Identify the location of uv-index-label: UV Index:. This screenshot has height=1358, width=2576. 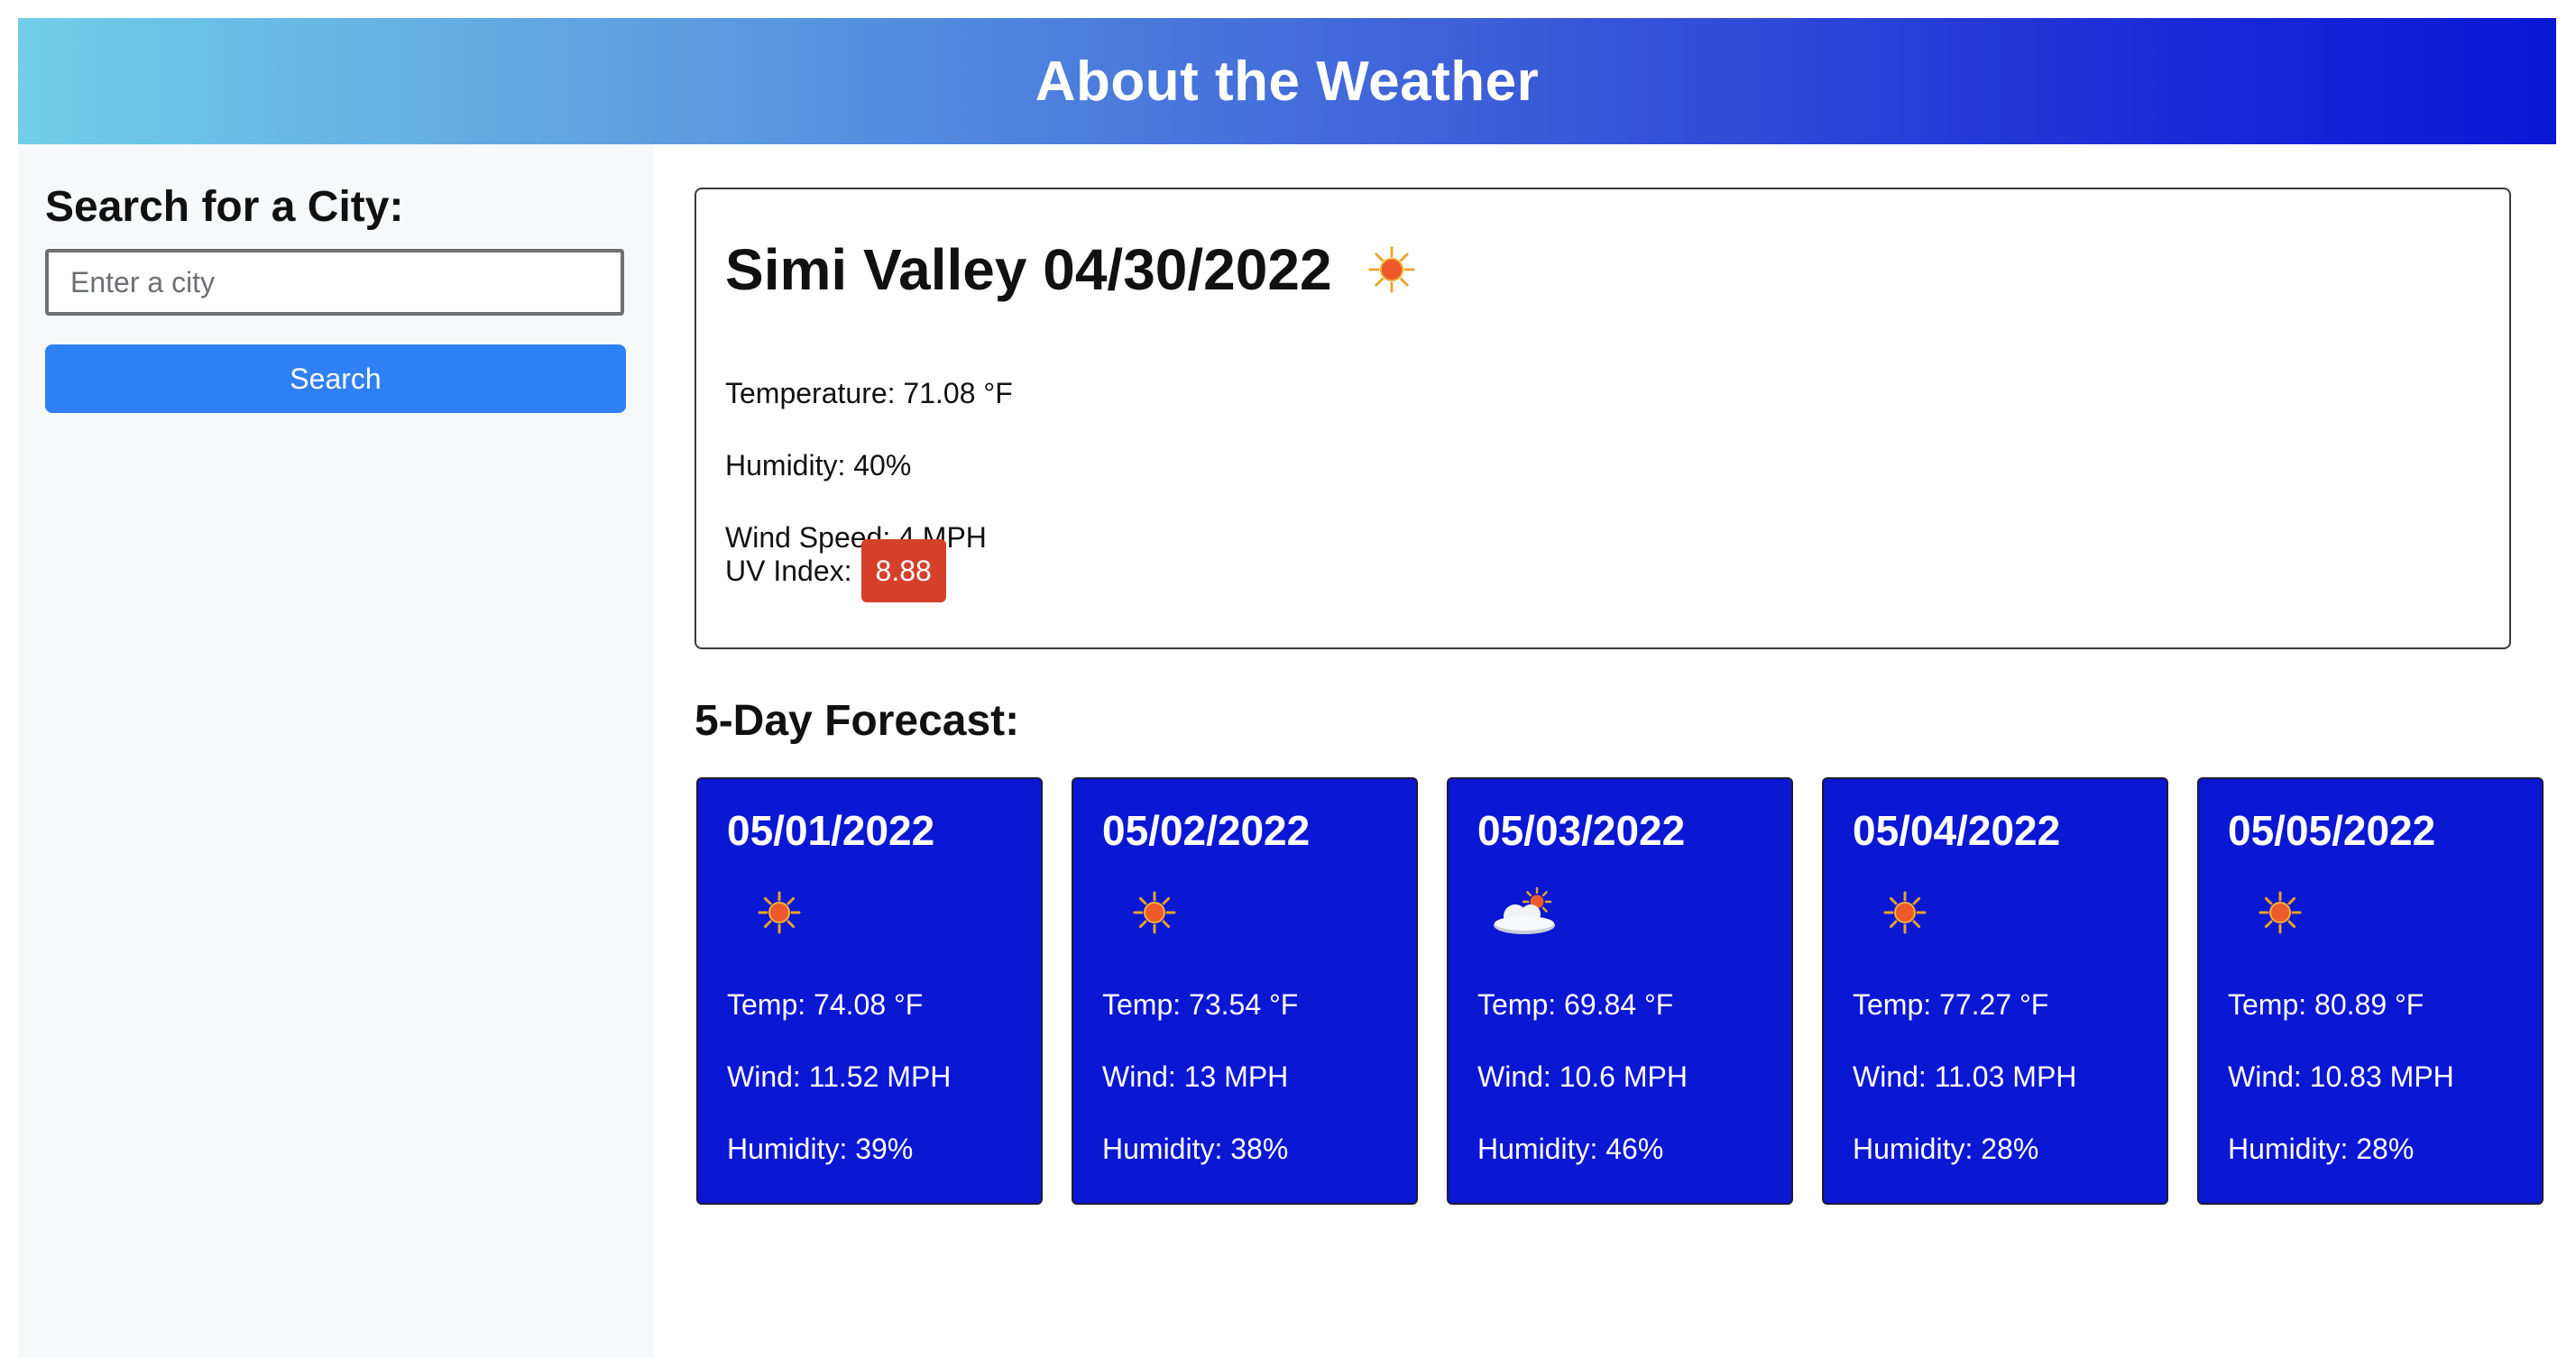
(789, 570).